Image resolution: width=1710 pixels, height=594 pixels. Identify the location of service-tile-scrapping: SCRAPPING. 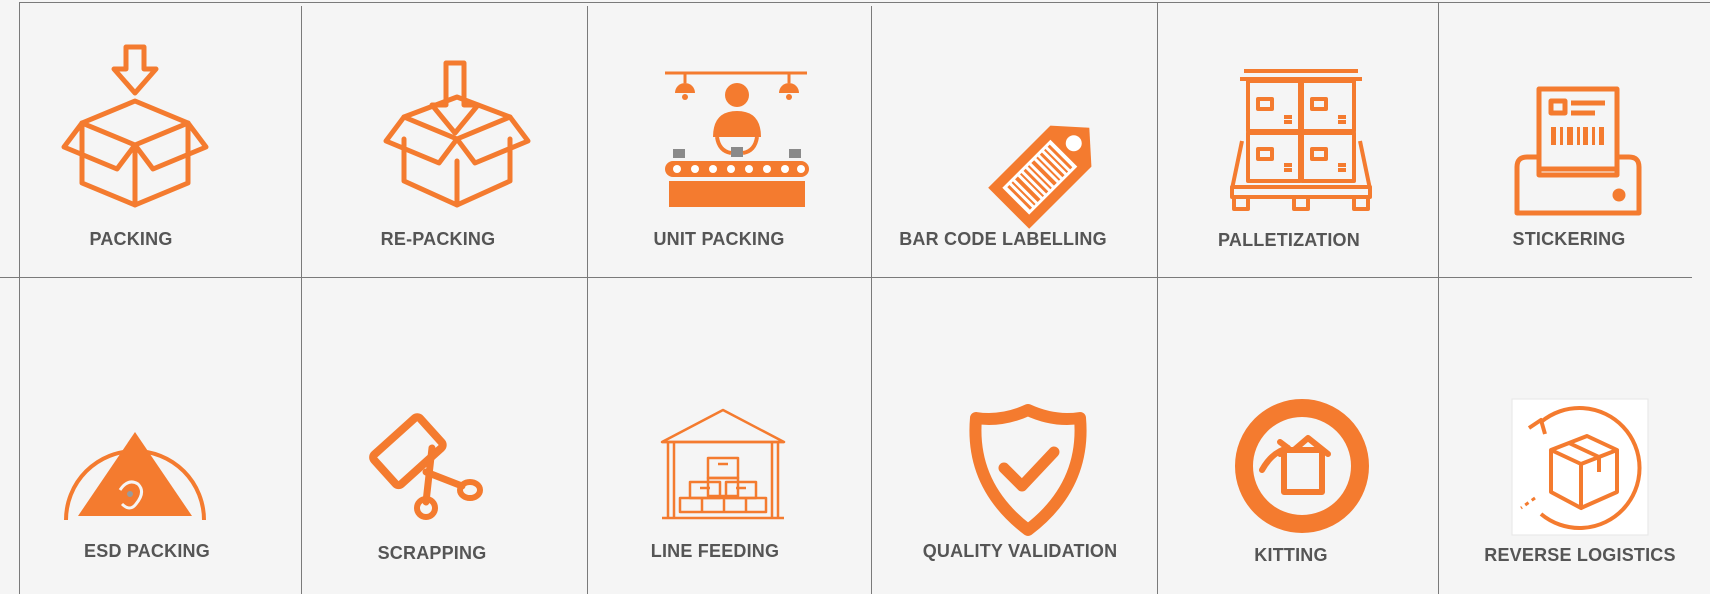
(444, 436).